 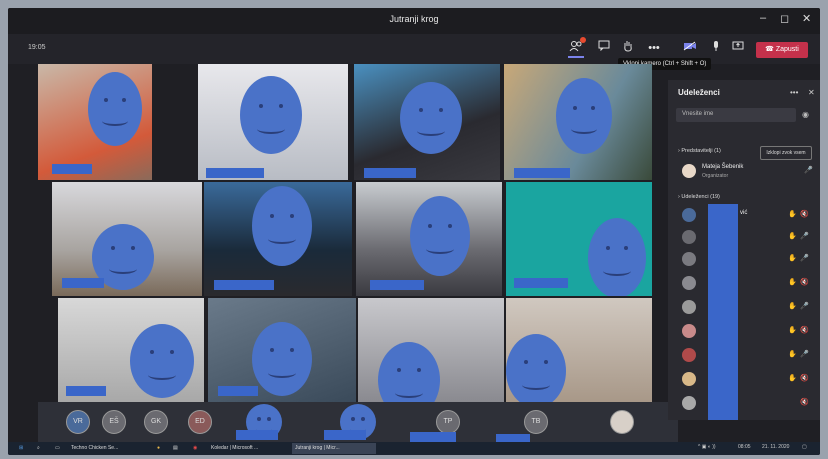 I want to click on file-explorer-icon: ▤, so click(x=175, y=448).